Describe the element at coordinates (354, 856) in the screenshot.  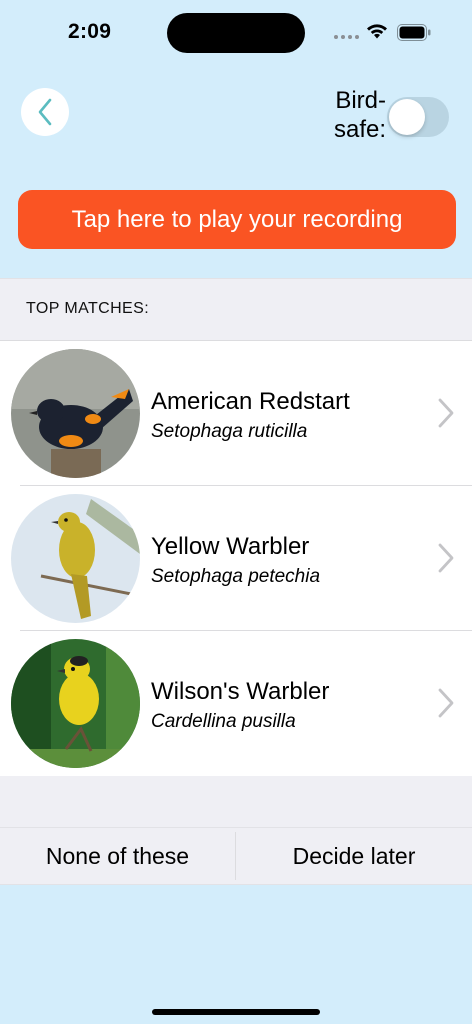
I see `decide-later-button: Decide later` at that location.